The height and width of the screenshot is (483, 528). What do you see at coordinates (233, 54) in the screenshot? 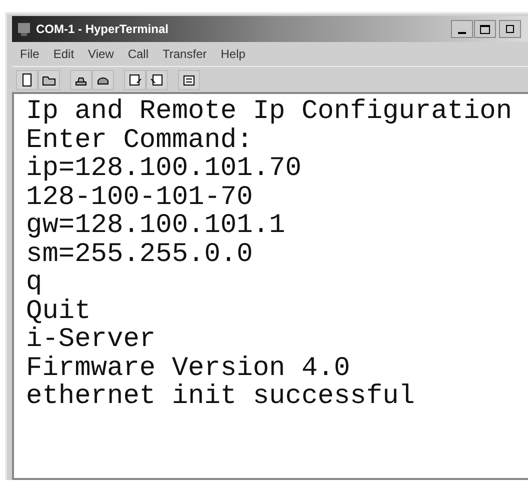
I see `menu-item: Help` at bounding box center [233, 54].